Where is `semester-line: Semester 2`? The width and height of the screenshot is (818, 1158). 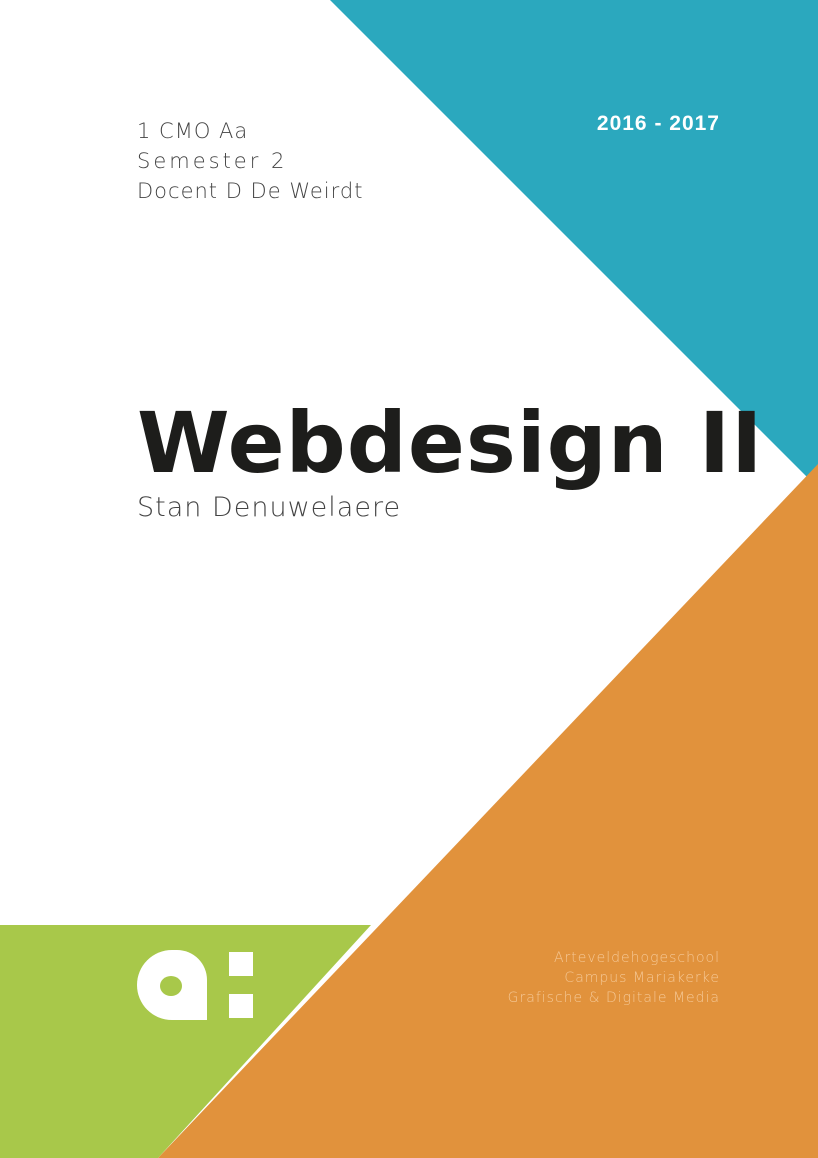
semester-line: Semester 2 is located at coordinates (212, 161).